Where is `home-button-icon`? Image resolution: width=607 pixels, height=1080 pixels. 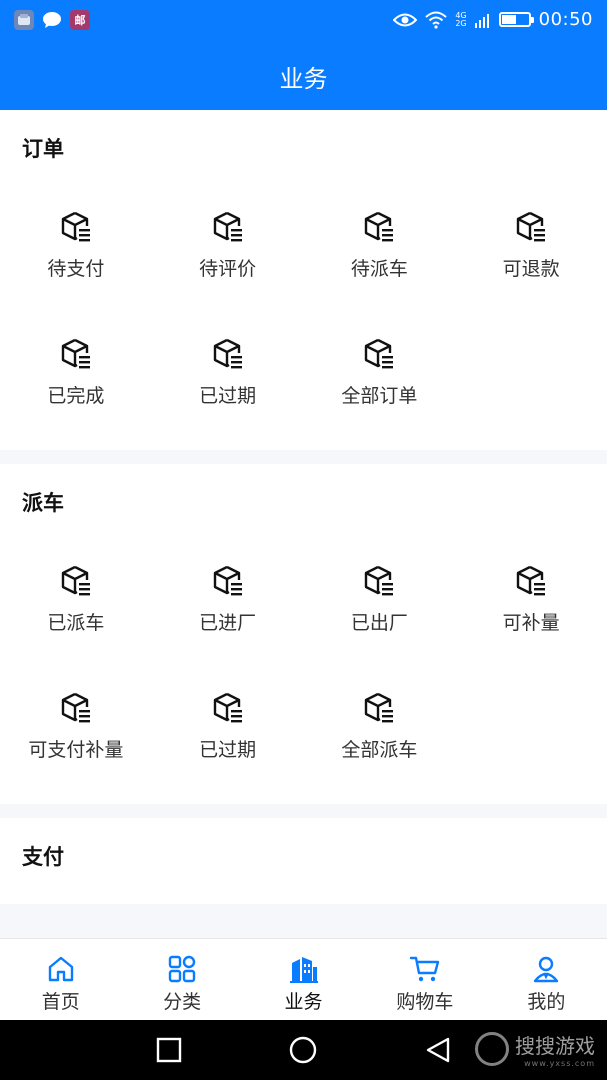
home-button-icon is located at coordinates (303, 1050).